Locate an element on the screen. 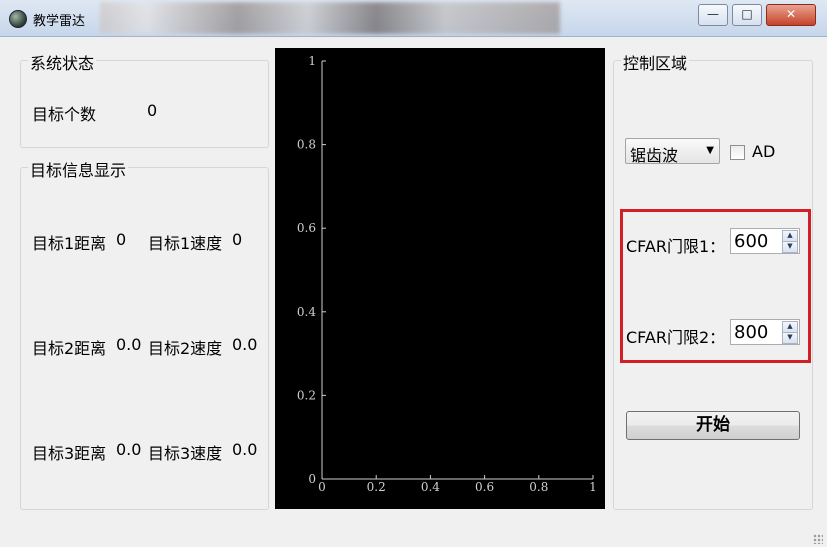 The width and height of the screenshot is (827, 547). target1-distance-label: 目标1距离 is located at coordinates (69, 243).